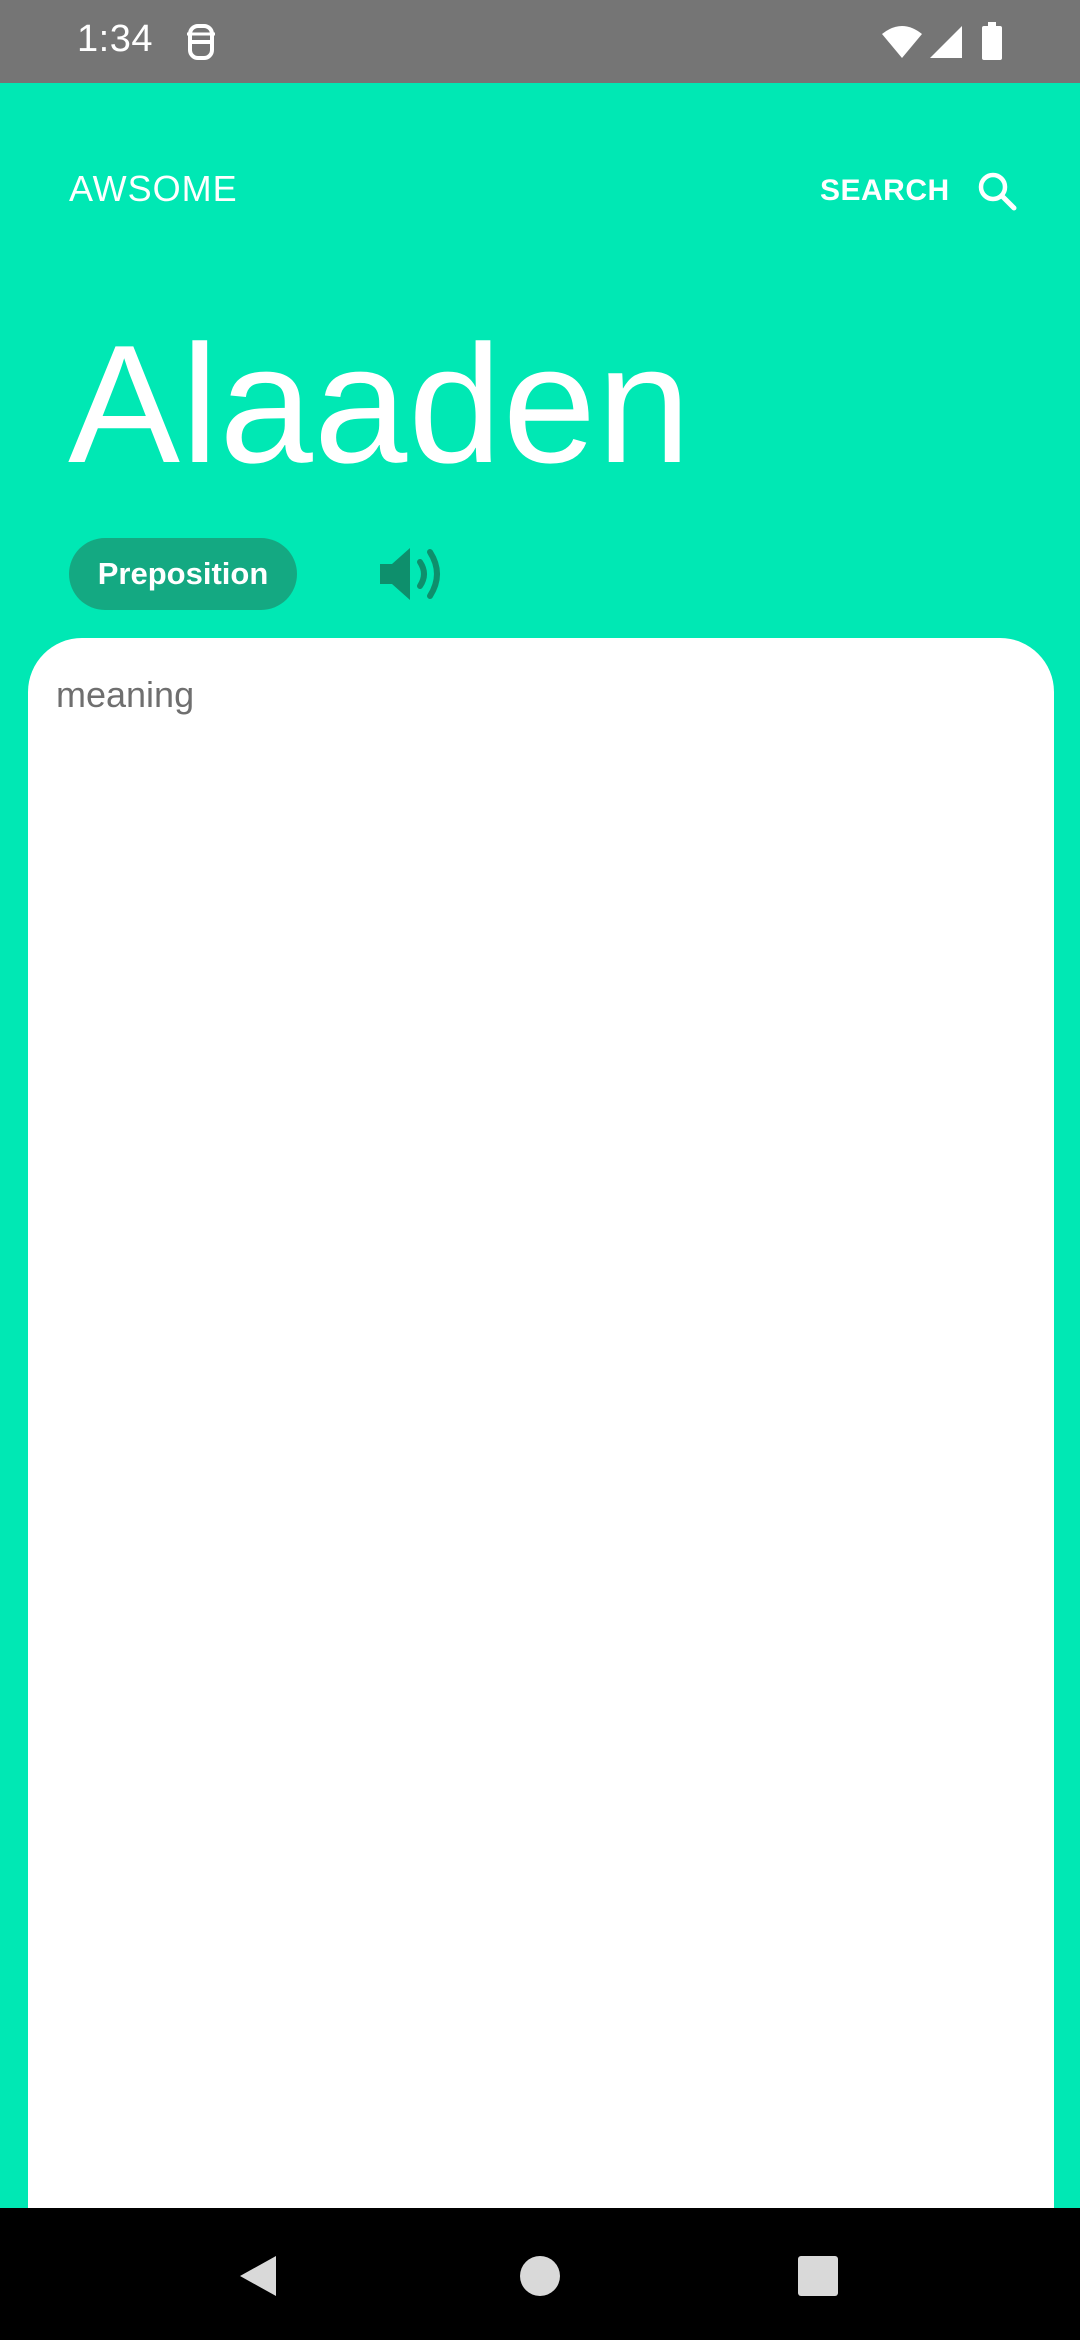 This screenshot has height=2340, width=1080. Describe the element at coordinates (885, 190) in the screenshot. I see `search-label: SEARCH` at that location.